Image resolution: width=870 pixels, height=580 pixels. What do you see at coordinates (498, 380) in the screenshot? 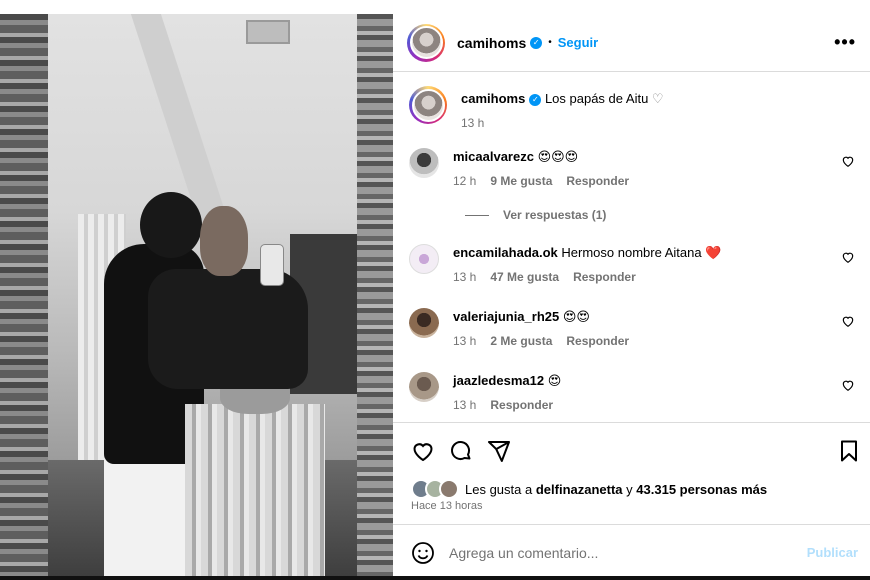
I see `comment-username: jaazledesma12` at bounding box center [498, 380].